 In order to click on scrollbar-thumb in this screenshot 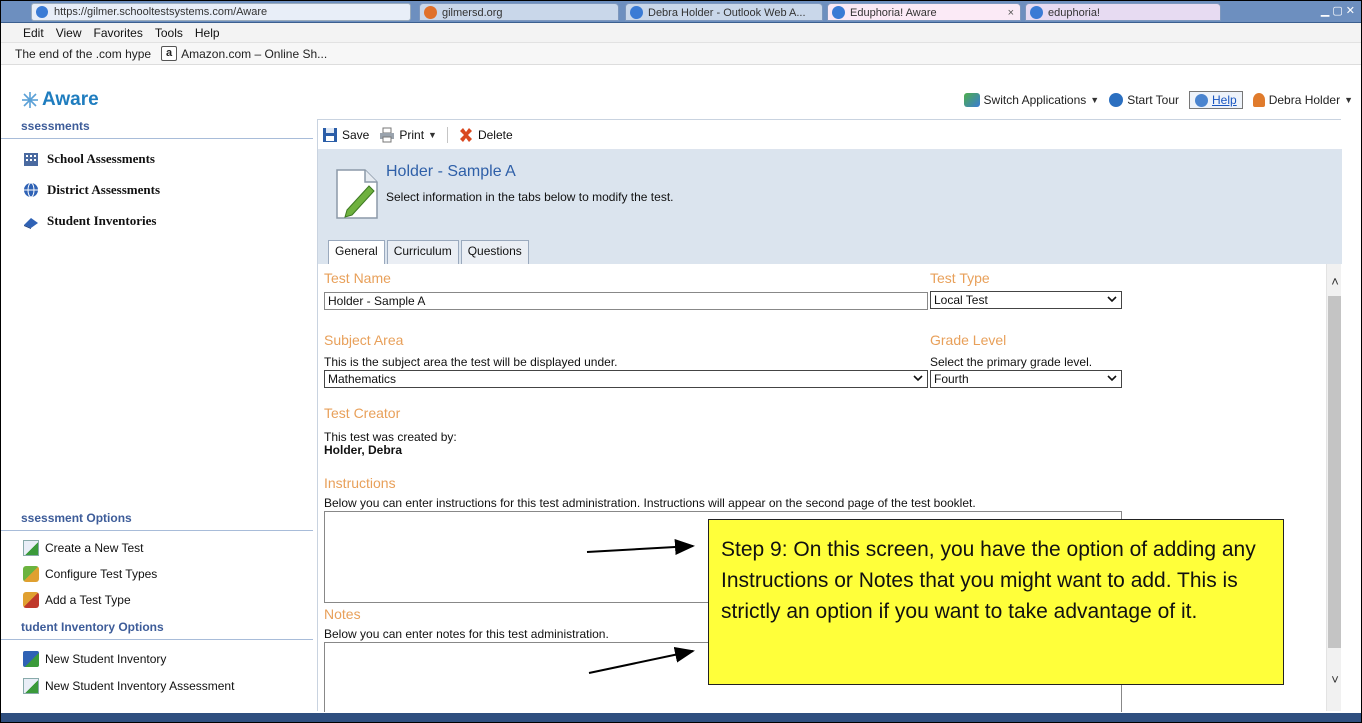, I will do `click(1334, 472)`.